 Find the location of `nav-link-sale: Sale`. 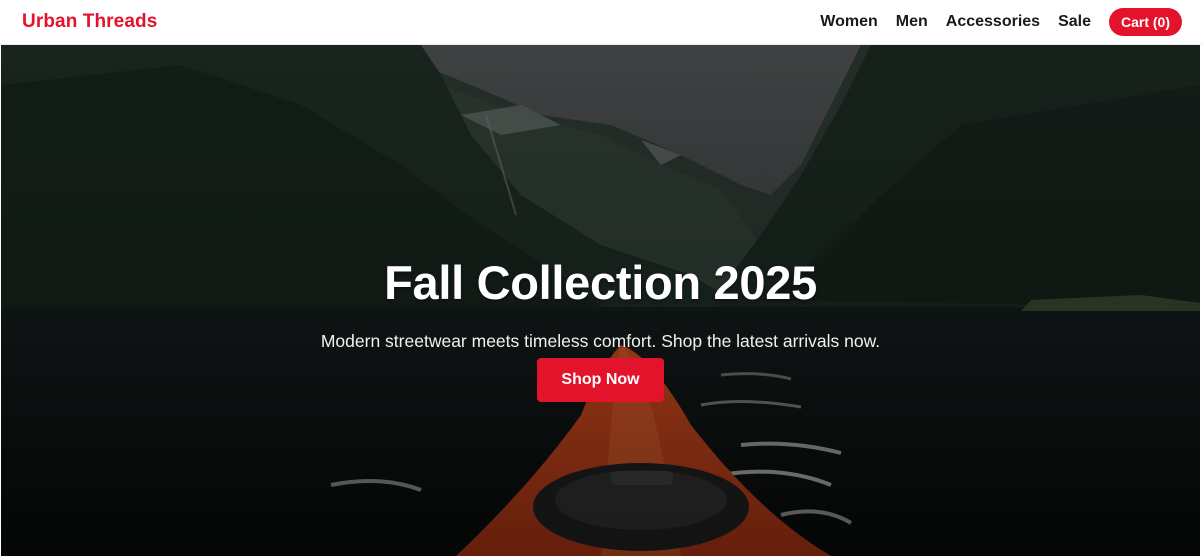

nav-link-sale: Sale is located at coordinates (1074, 22).